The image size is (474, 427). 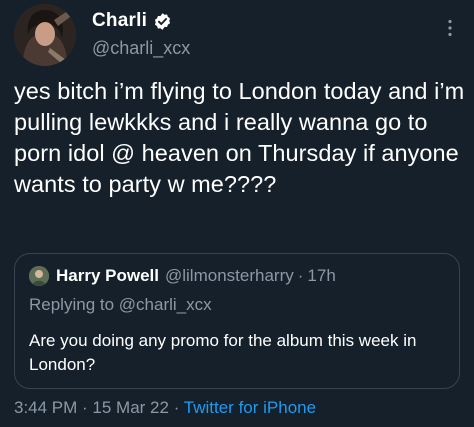 What do you see at coordinates (229, 275) in the screenshot?
I see `quoted-author-handle: @lilmonsterharry` at bounding box center [229, 275].